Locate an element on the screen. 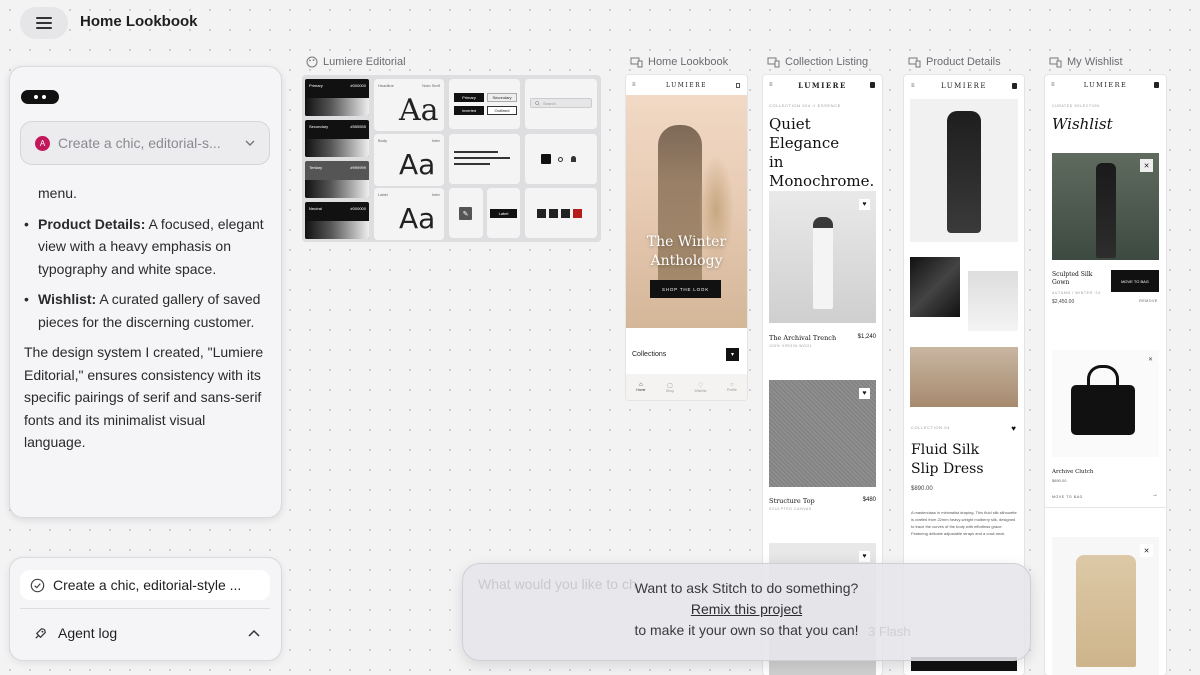 This screenshot has height=675, width=1200. remix-line: to make it your own so that you can! is located at coordinates (746, 630).